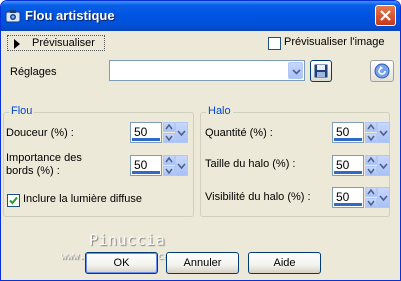 The height and width of the screenshot is (281, 401). I want to click on importance-label-line2: bords (%) :, so click(33, 171).